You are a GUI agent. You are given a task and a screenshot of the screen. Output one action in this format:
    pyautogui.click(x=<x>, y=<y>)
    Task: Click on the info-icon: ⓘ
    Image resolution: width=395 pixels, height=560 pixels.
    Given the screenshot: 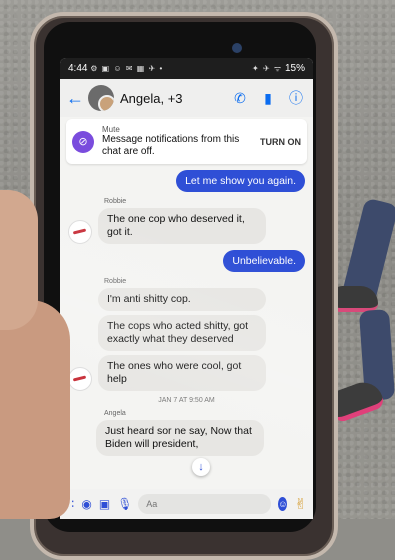 What is the action you would take?
    pyautogui.click(x=296, y=98)
    